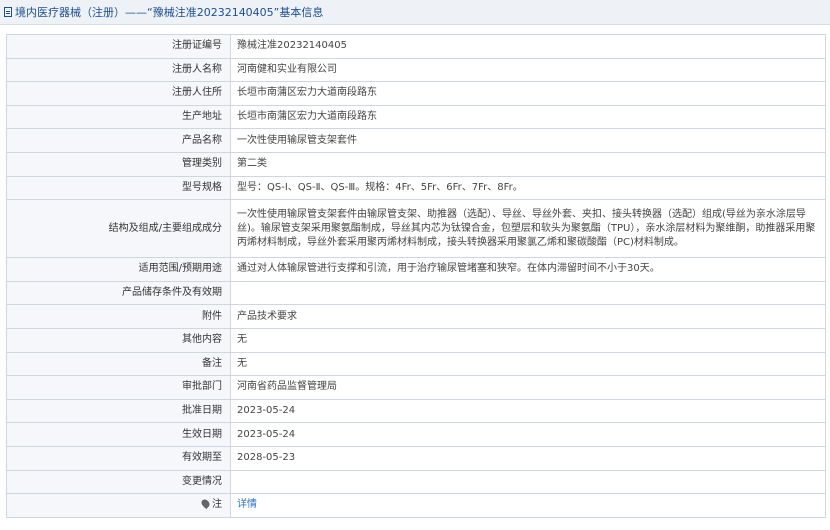 The image size is (830, 530). I want to click on table-row: 审批部门 河南省药品监督管理局, so click(416, 387).